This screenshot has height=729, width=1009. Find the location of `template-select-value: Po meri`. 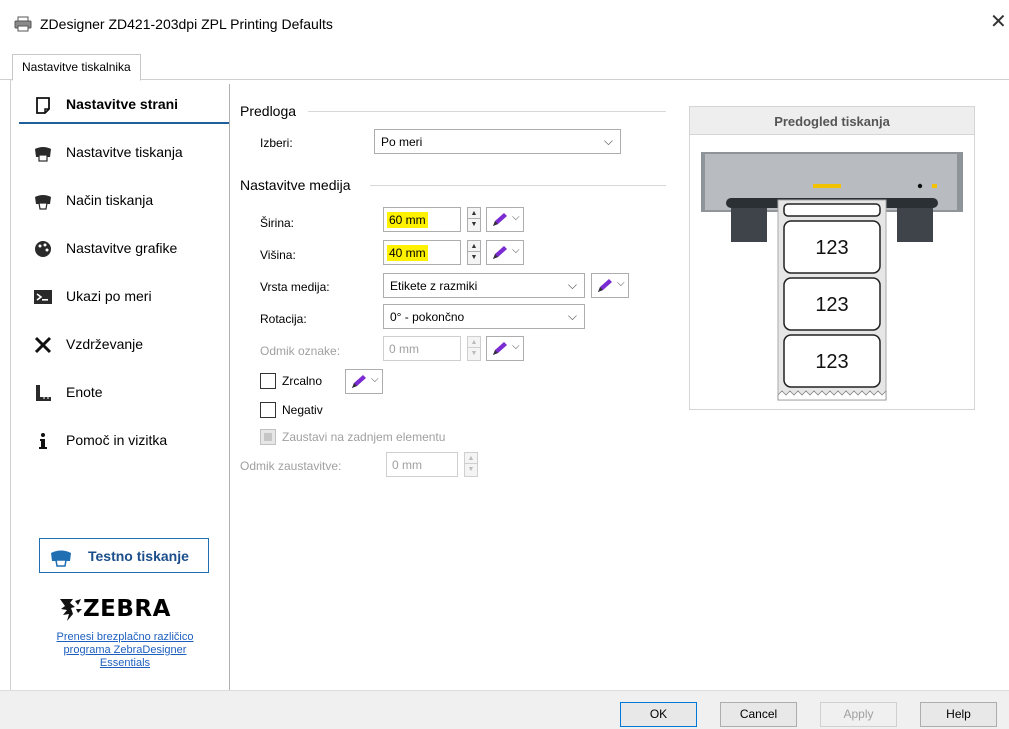

template-select-value: Po meri is located at coordinates (402, 142).